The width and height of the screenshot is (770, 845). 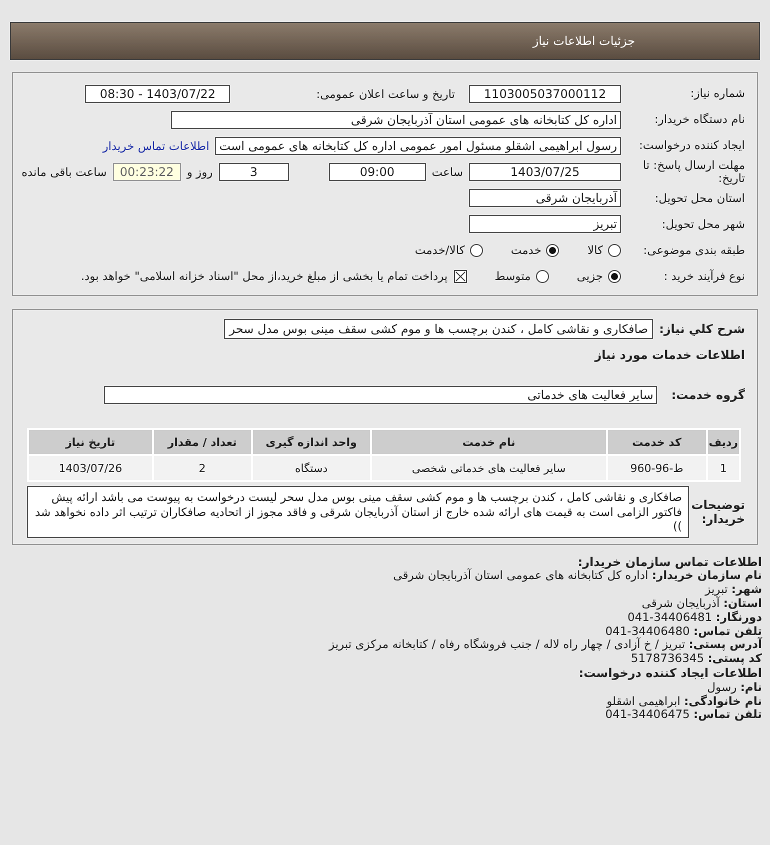 What do you see at coordinates (545, 172) in the screenshot?
I see `deadline-date-field: 1403/07/25` at bounding box center [545, 172].